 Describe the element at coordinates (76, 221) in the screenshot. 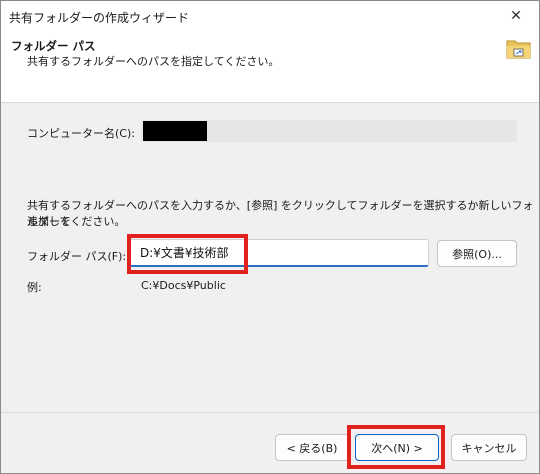

I see `instruction-line-2: 追加してください。` at that location.